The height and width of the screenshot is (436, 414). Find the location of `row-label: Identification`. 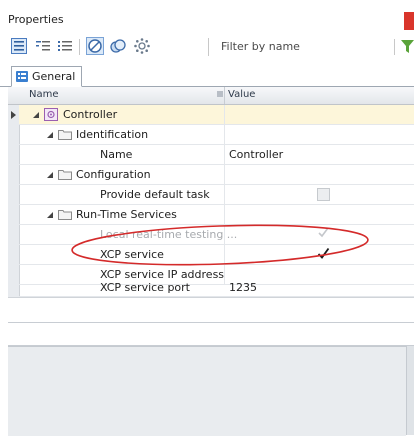

row-label: Identification is located at coordinates (112, 134).